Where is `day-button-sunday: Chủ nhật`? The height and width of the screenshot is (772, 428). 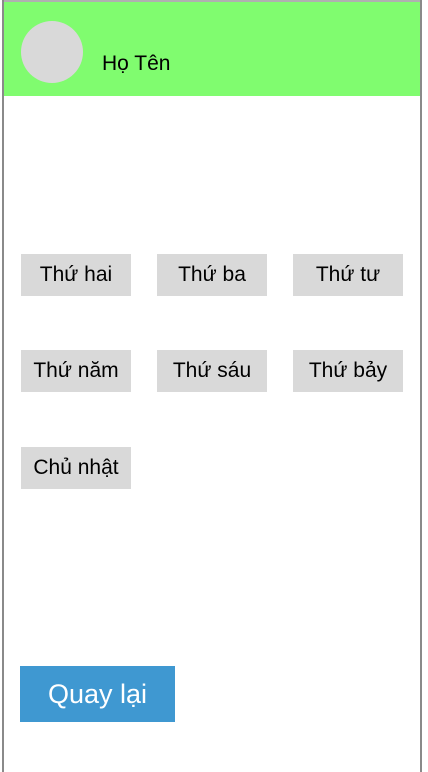
day-button-sunday: Chủ nhật is located at coordinates (76, 468).